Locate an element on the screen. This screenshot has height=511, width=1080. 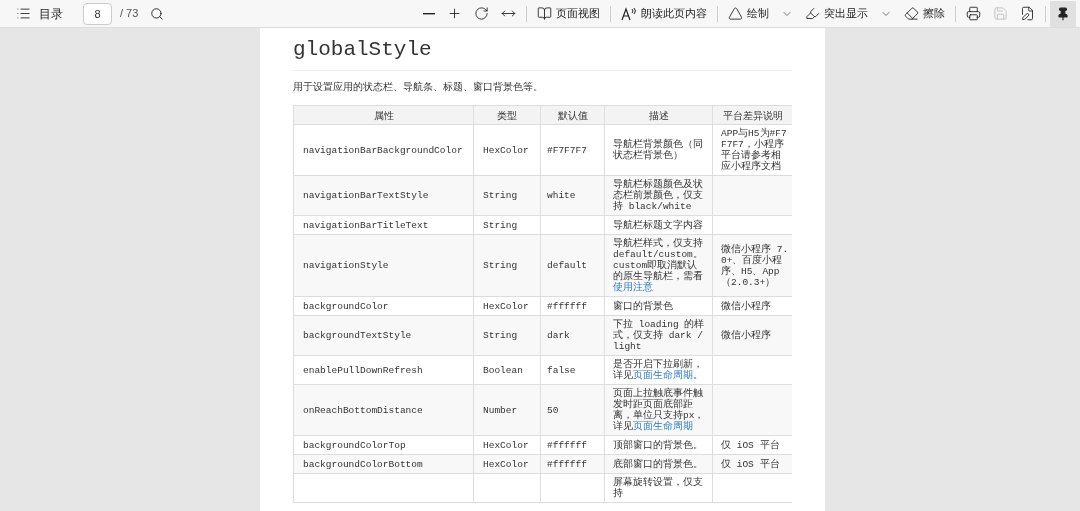
book-icon is located at coordinates (544, 13).